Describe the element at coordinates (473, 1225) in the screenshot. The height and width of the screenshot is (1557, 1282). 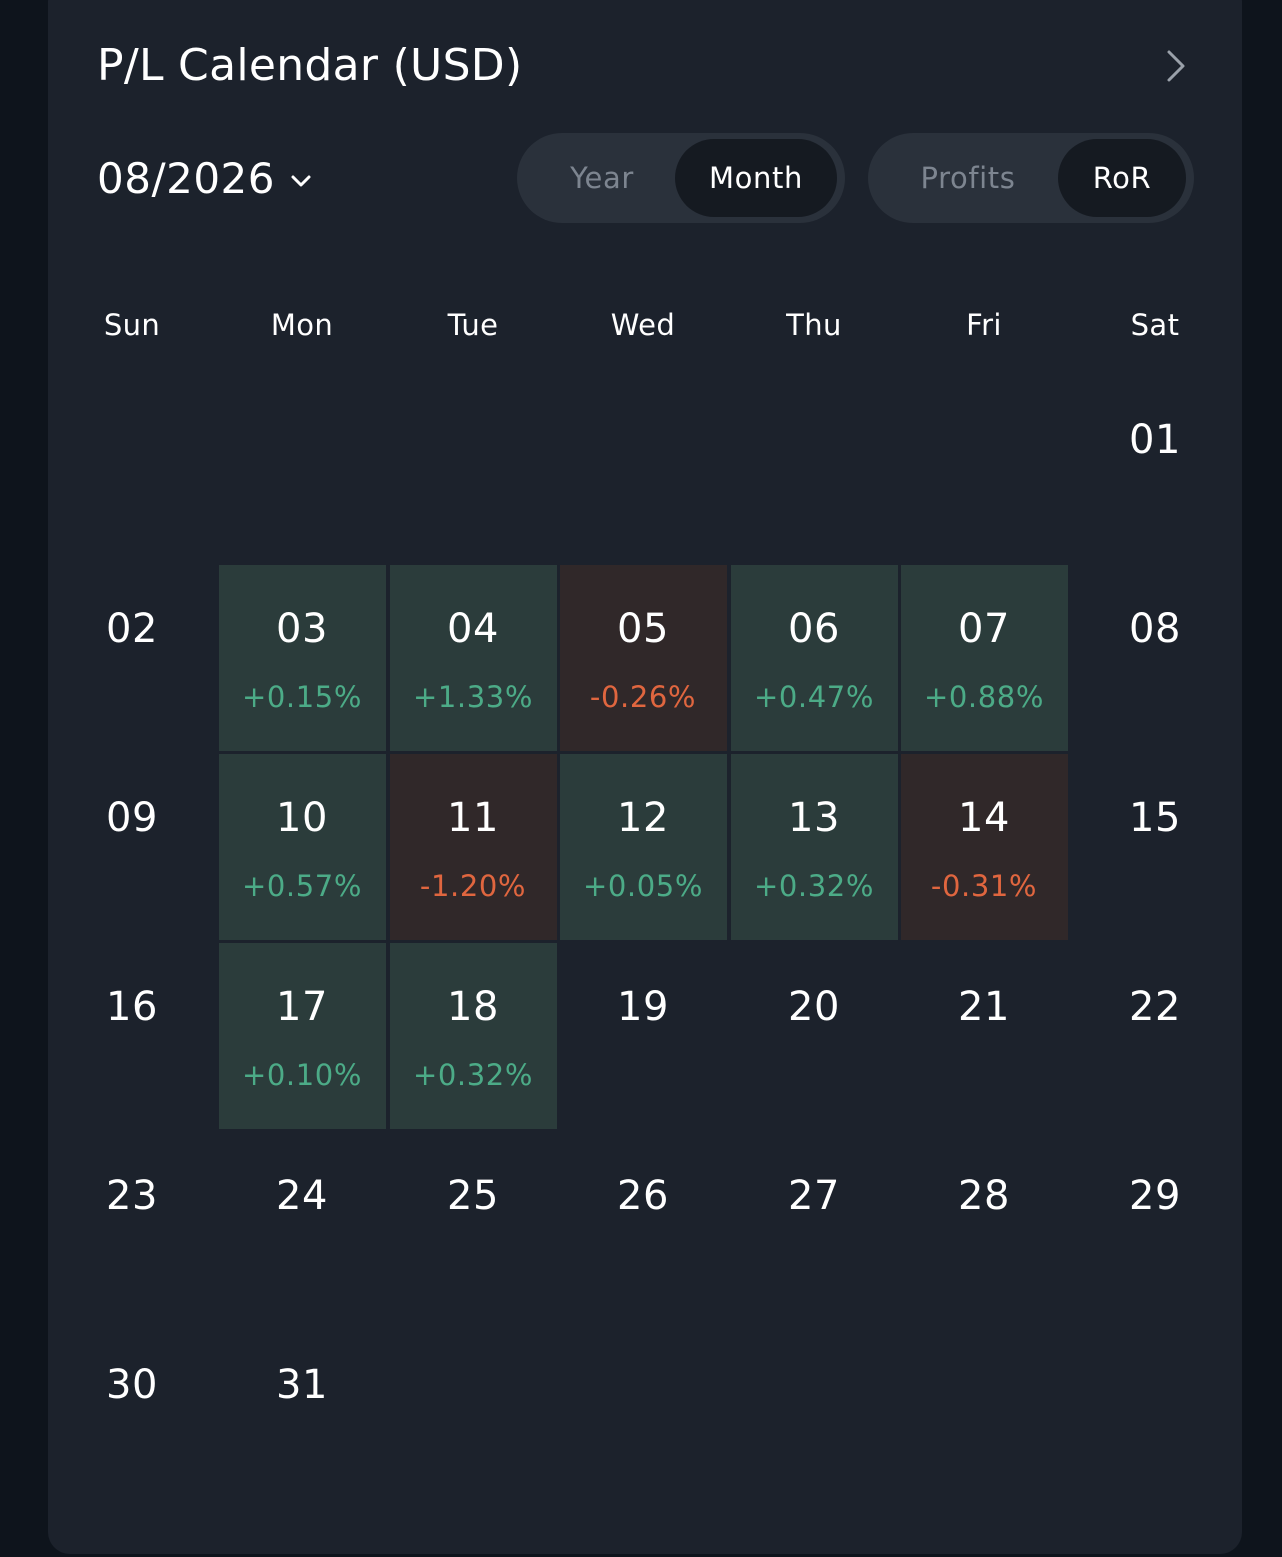
I see `calendar-day-cell: 25` at that location.